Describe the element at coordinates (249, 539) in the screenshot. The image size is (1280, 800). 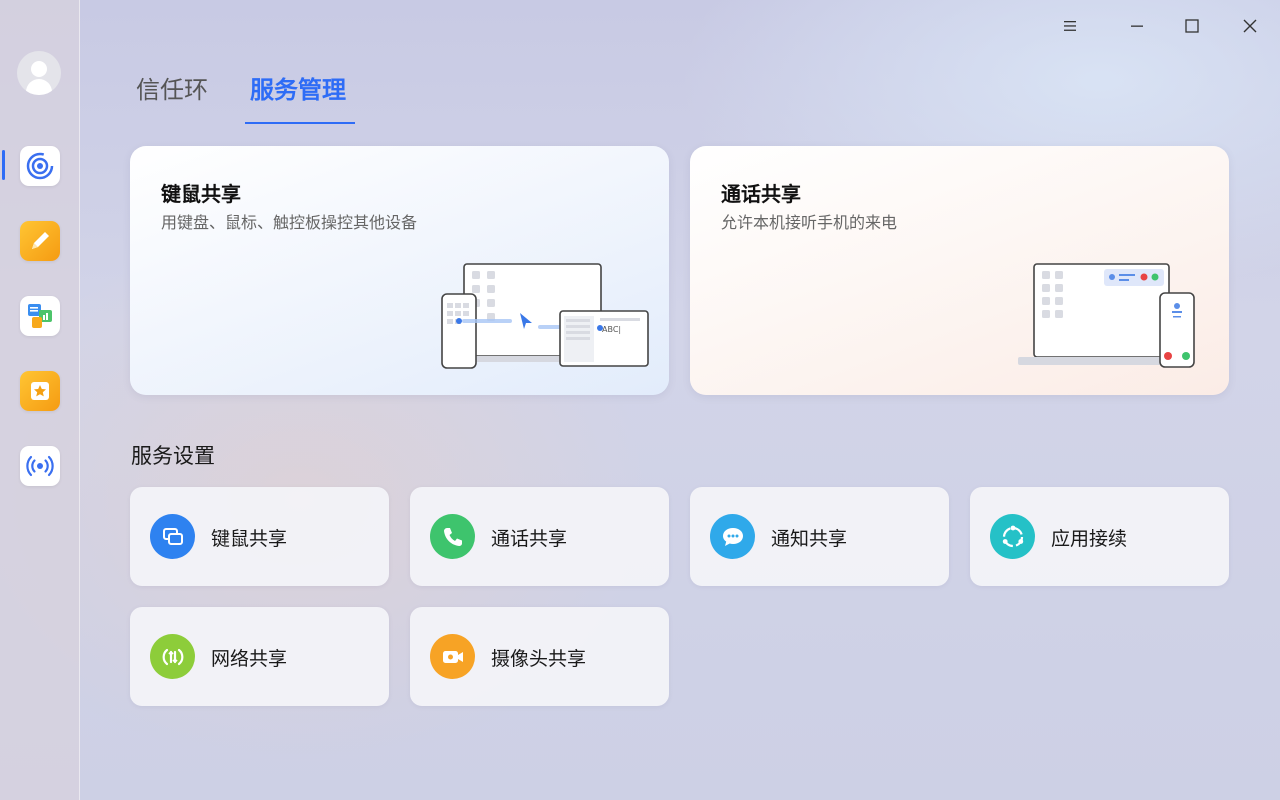
I see `service-label: 键鼠共享` at that location.